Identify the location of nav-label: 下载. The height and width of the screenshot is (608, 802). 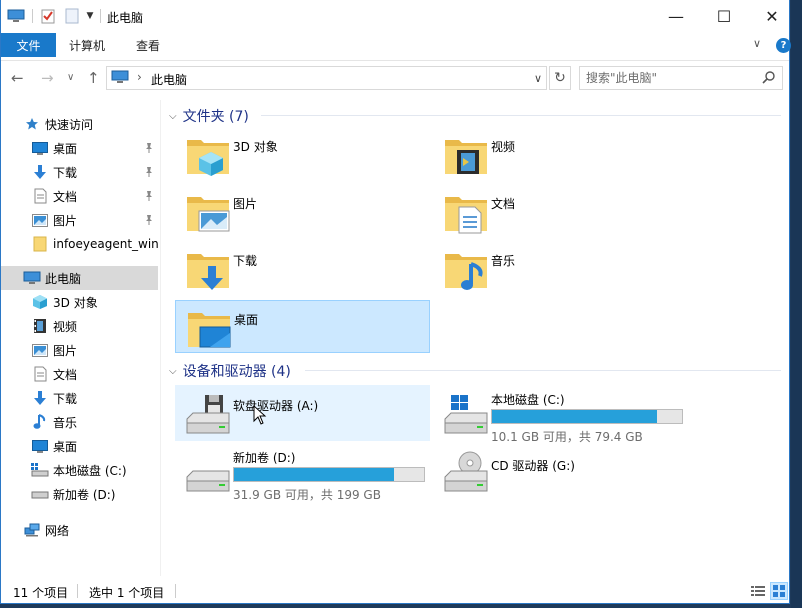
(65, 172).